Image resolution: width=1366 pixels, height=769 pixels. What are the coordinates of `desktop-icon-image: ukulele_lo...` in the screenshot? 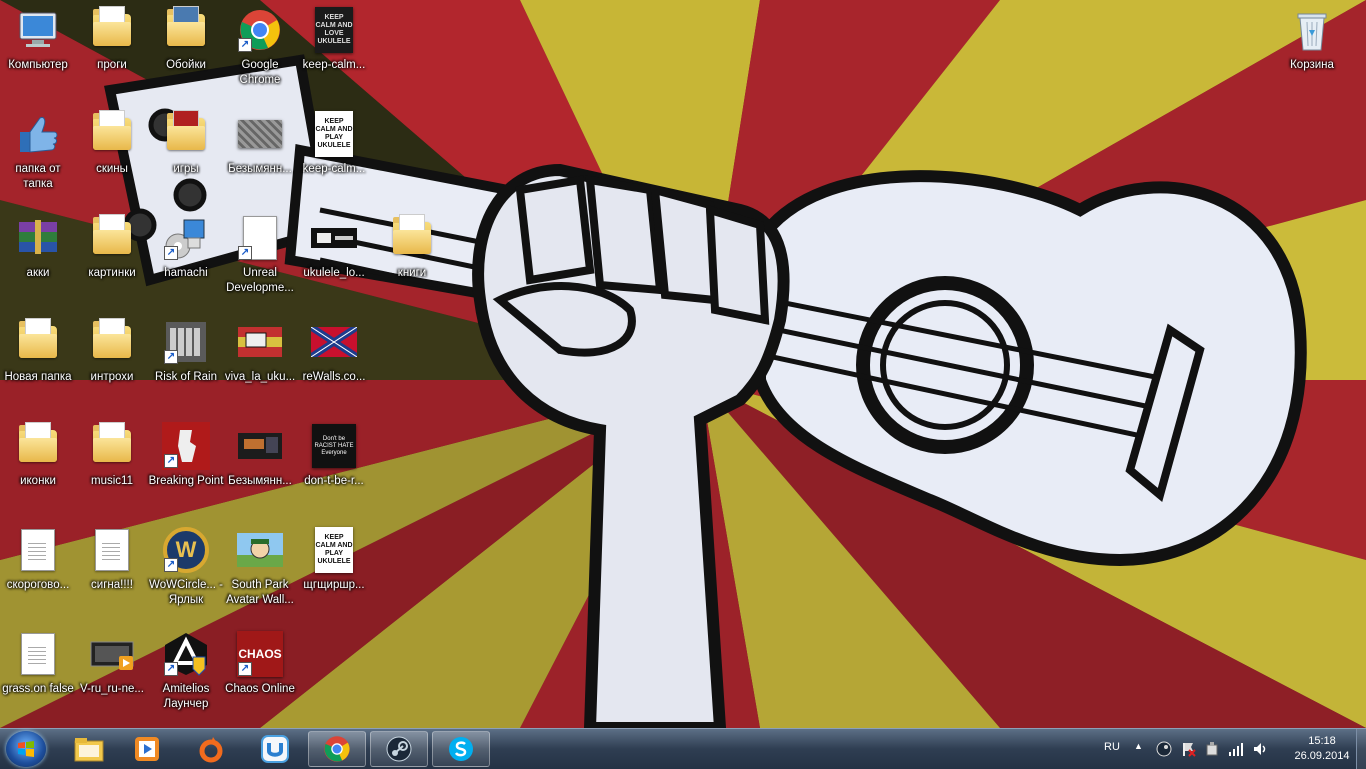 It's located at (334, 258).